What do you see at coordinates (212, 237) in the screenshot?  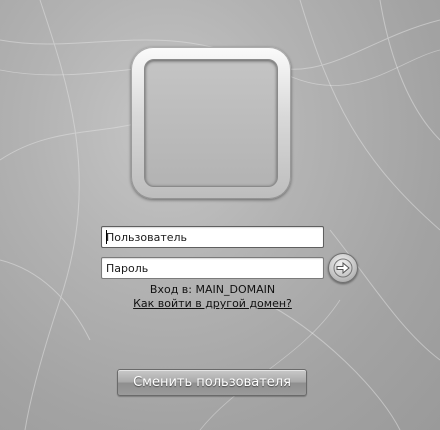 I see `username-input` at bounding box center [212, 237].